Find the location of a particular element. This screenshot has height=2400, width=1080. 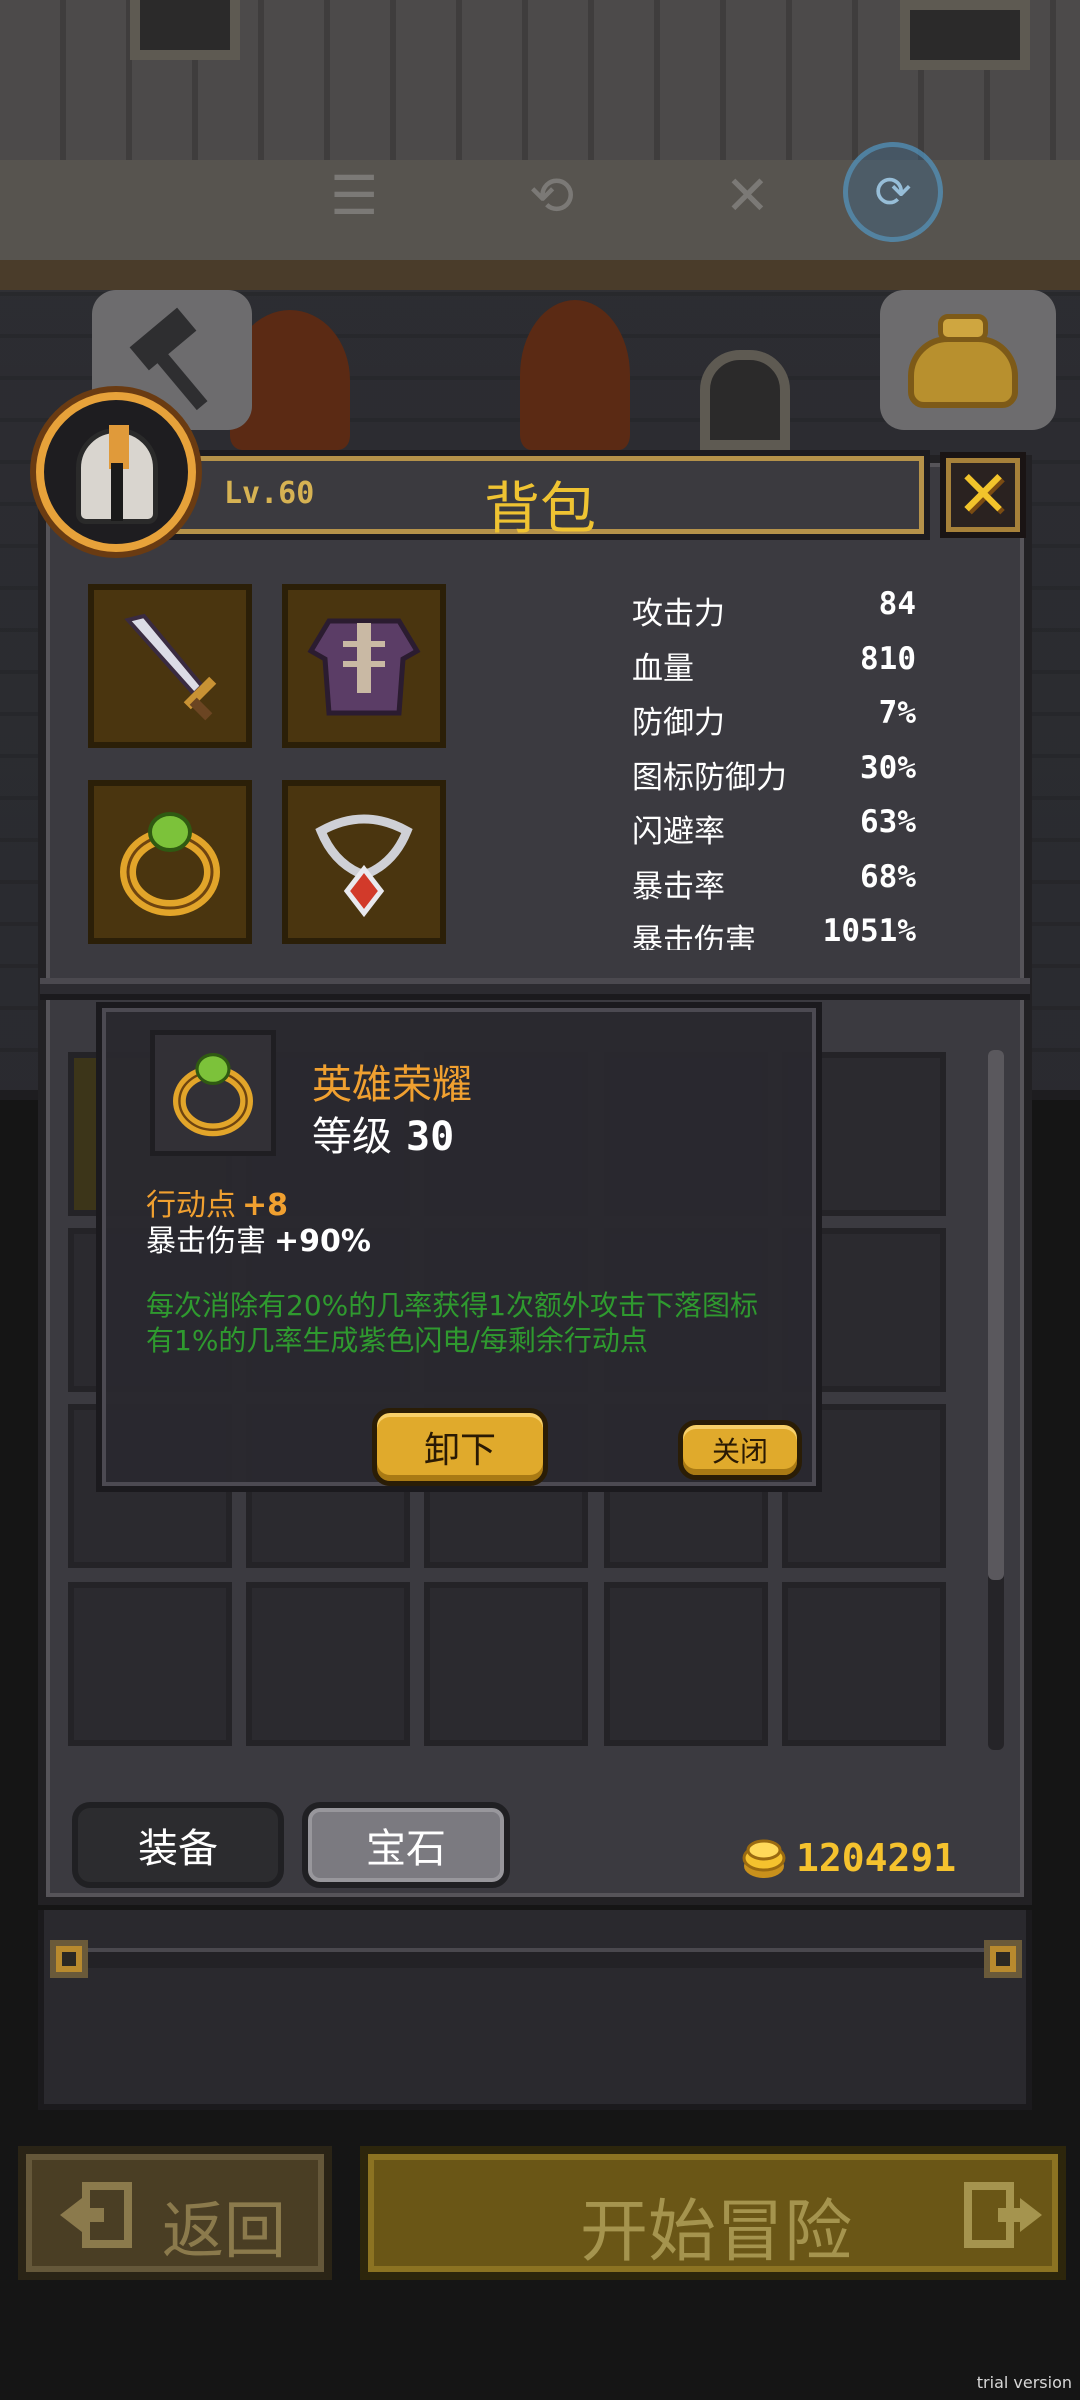

stat-tile-defense: 图标防御力 30% is located at coordinates (777, 773).